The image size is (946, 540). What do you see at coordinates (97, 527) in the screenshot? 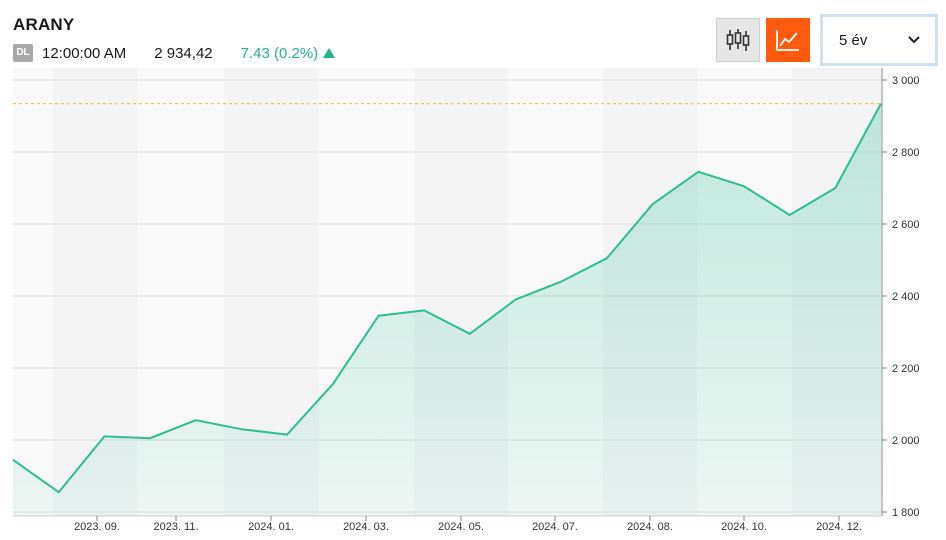
I see `x-tick-label: 2023. 09.` at bounding box center [97, 527].